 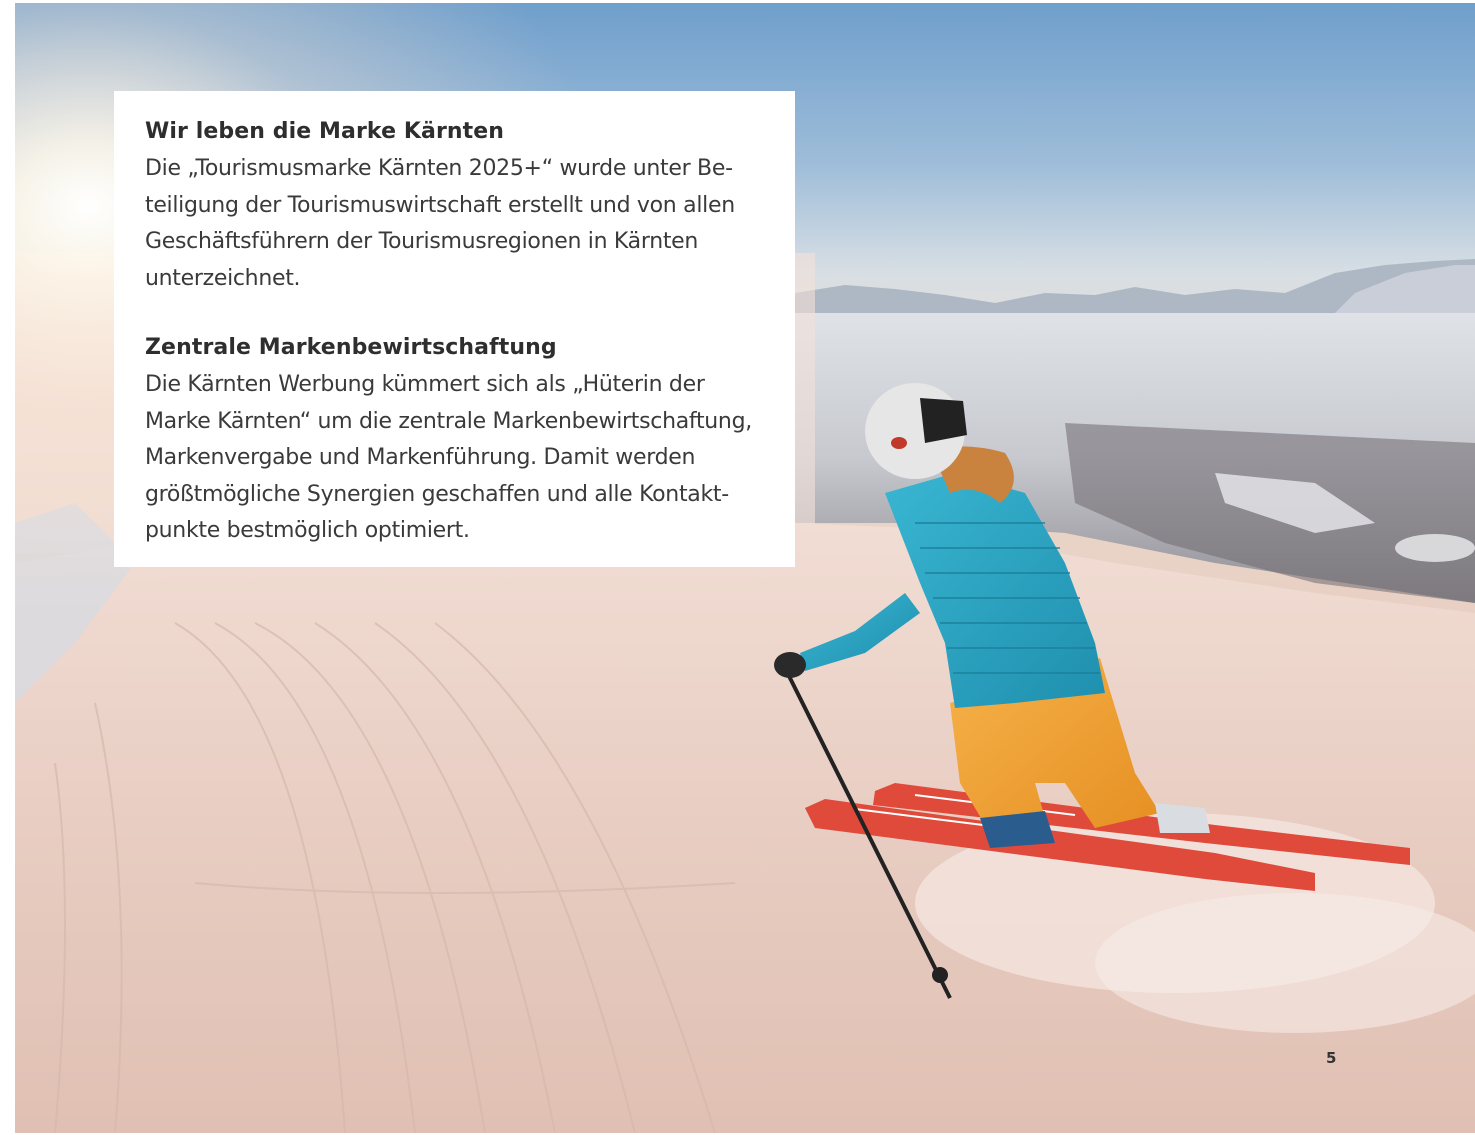 What do you see at coordinates (325, 131) in the screenshot?
I see `section-heading-brand: Wir leben die Marke Kärnten` at bounding box center [325, 131].